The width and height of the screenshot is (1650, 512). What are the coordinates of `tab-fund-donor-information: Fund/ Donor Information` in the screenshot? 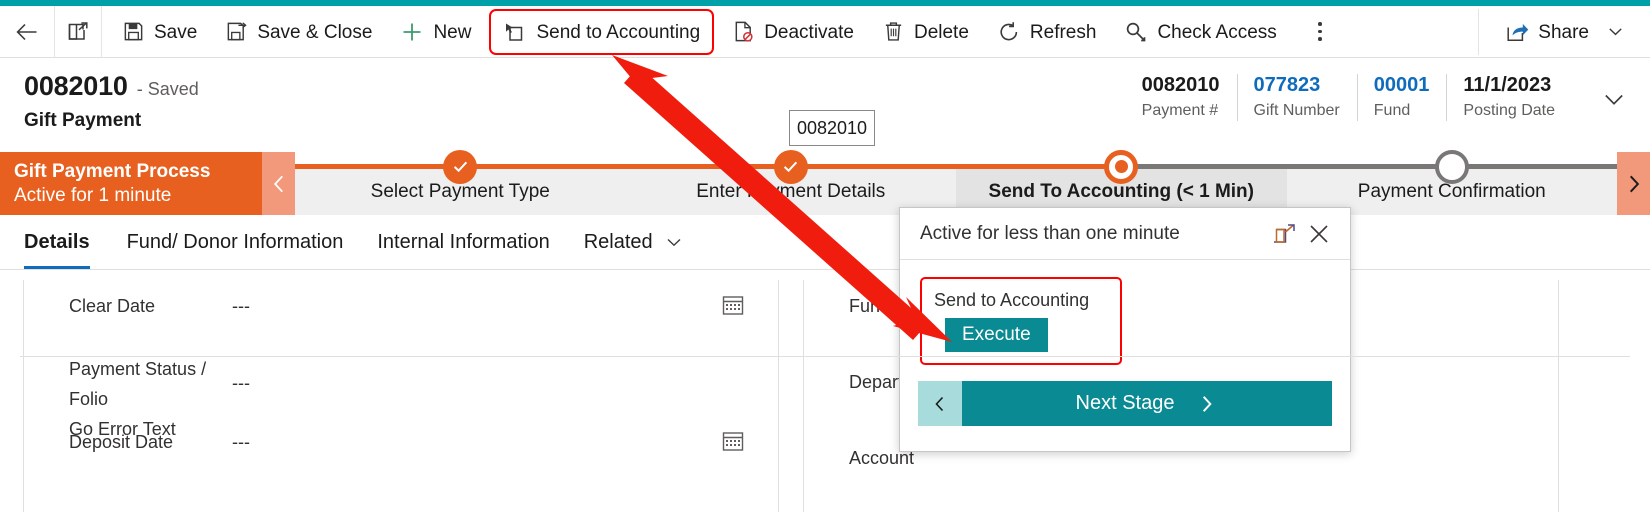 It's located at (235, 242).